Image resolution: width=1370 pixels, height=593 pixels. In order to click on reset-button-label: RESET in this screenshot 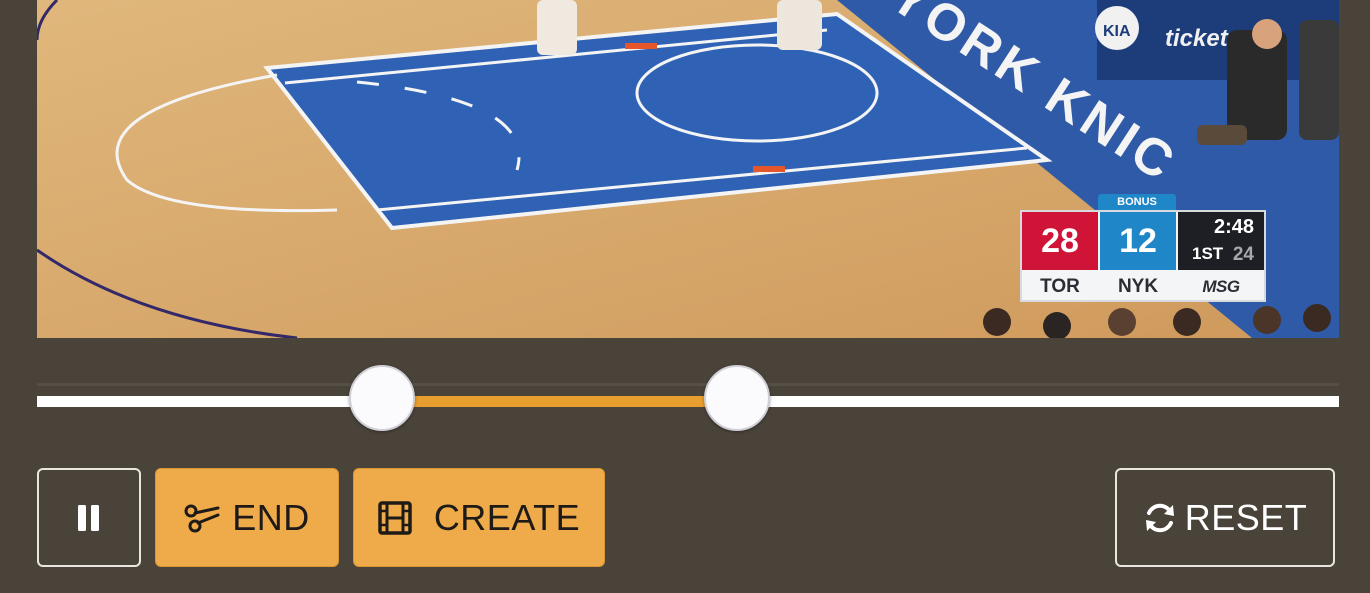, I will do `click(1246, 517)`.